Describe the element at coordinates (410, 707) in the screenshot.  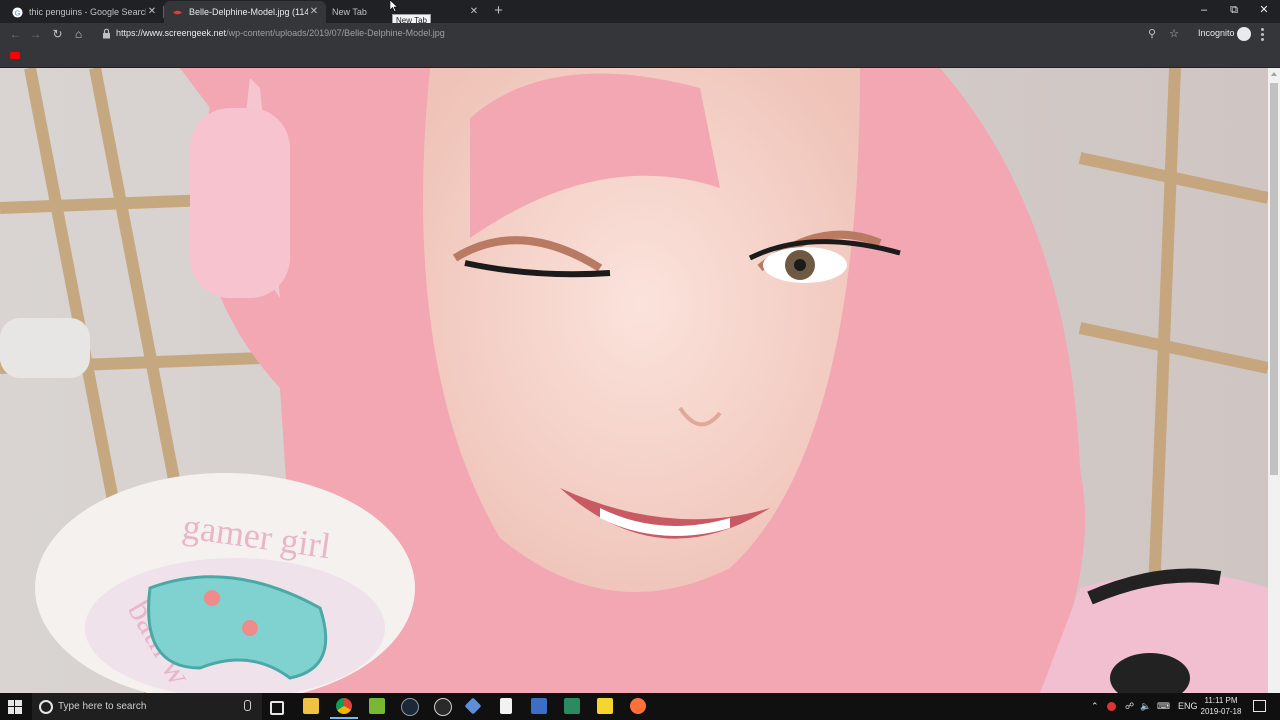
I see `steam-icon` at that location.